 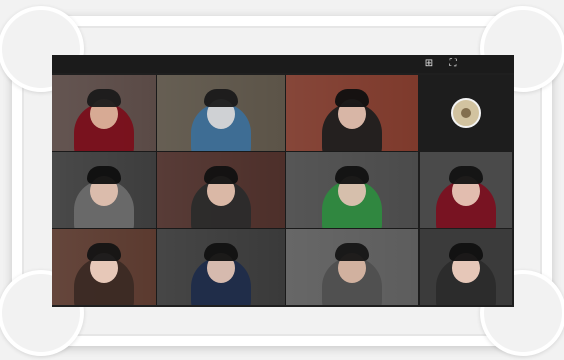 What do you see at coordinates (453, 64) in the screenshot?
I see `fullscreen-icon: ⛶` at bounding box center [453, 64].